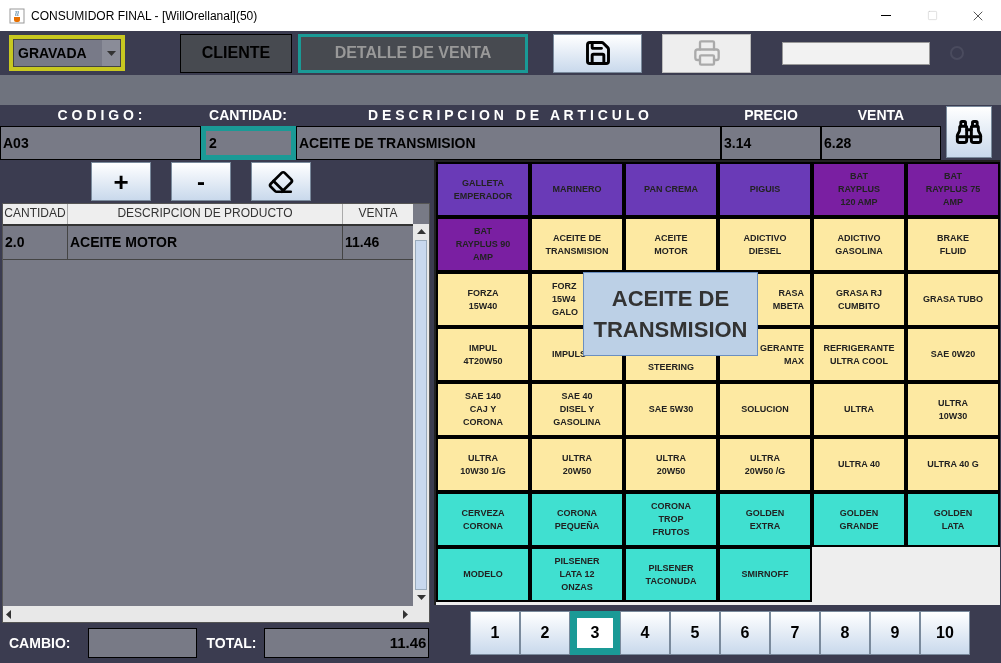 This screenshot has width=1001, height=663. I want to click on window-title: CONSUMIDOR FINAL - [WillOrellanal](50), so click(144, 16).